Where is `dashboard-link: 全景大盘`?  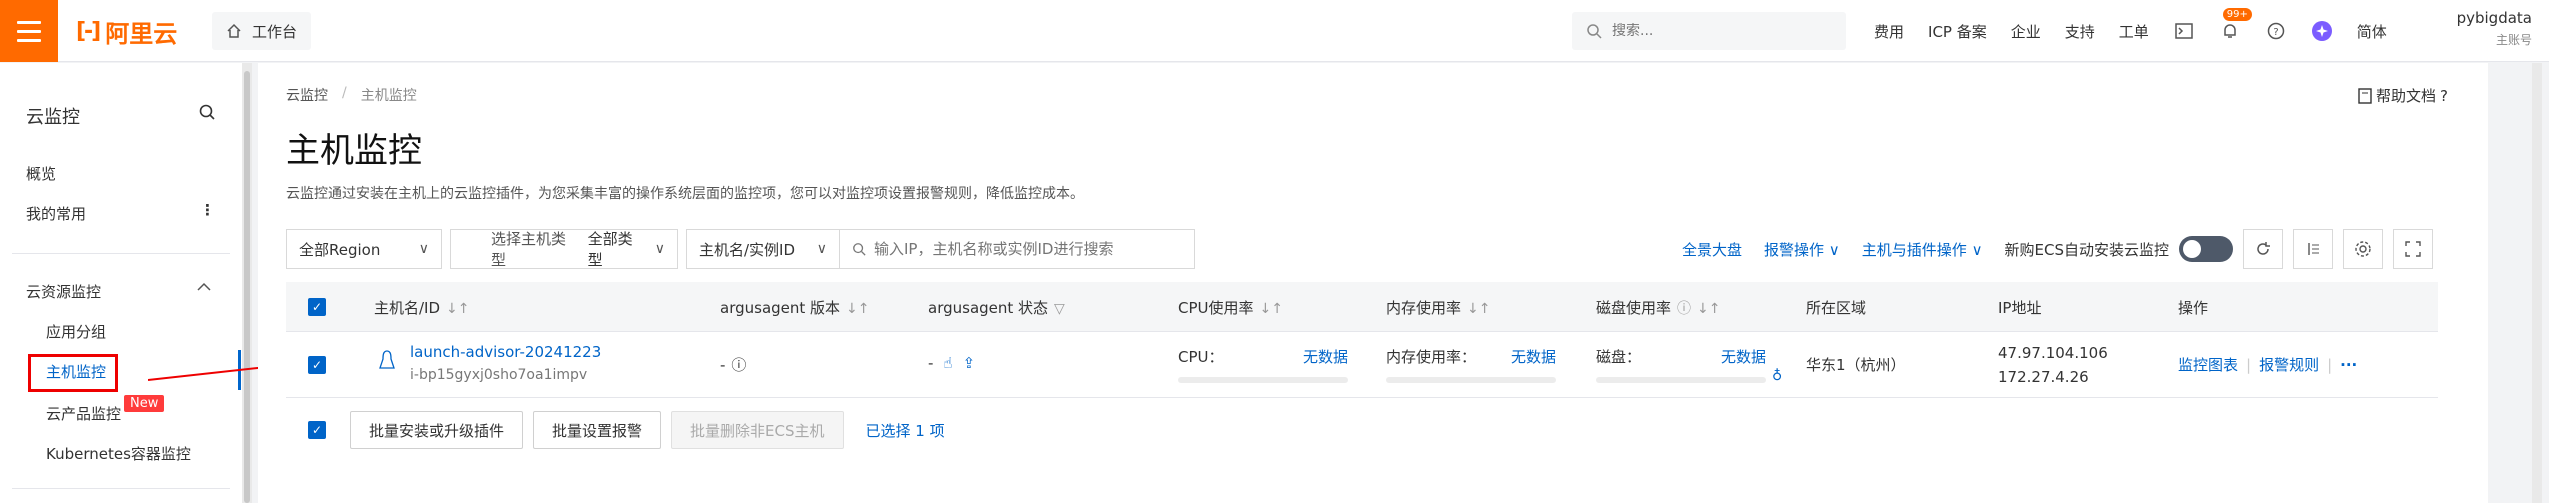 dashboard-link: 全景大盘 is located at coordinates (1712, 249).